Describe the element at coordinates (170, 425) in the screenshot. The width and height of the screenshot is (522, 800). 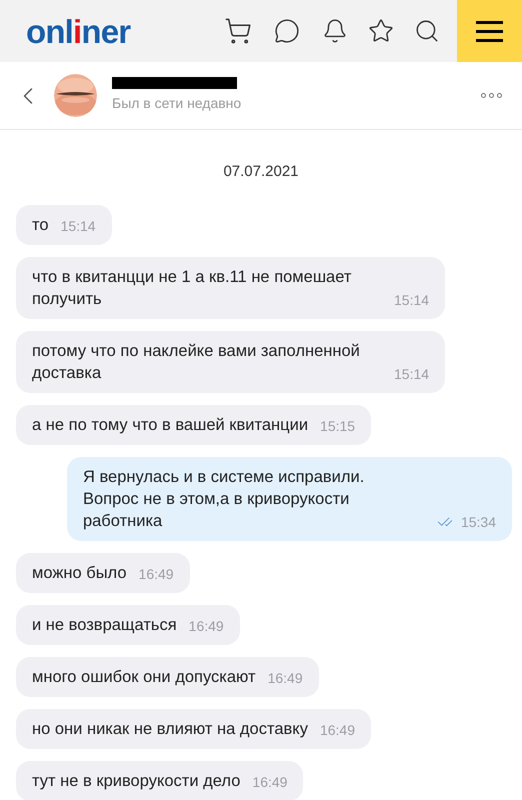
I see `message-text: а не по тому что в вашей квитанции` at that location.